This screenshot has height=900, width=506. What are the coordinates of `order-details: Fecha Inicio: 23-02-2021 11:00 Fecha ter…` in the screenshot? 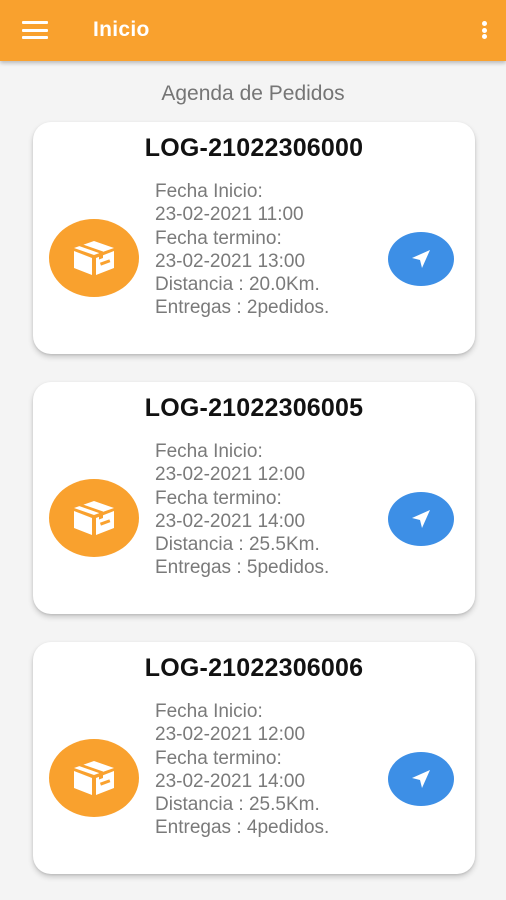 It's located at (267, 250).